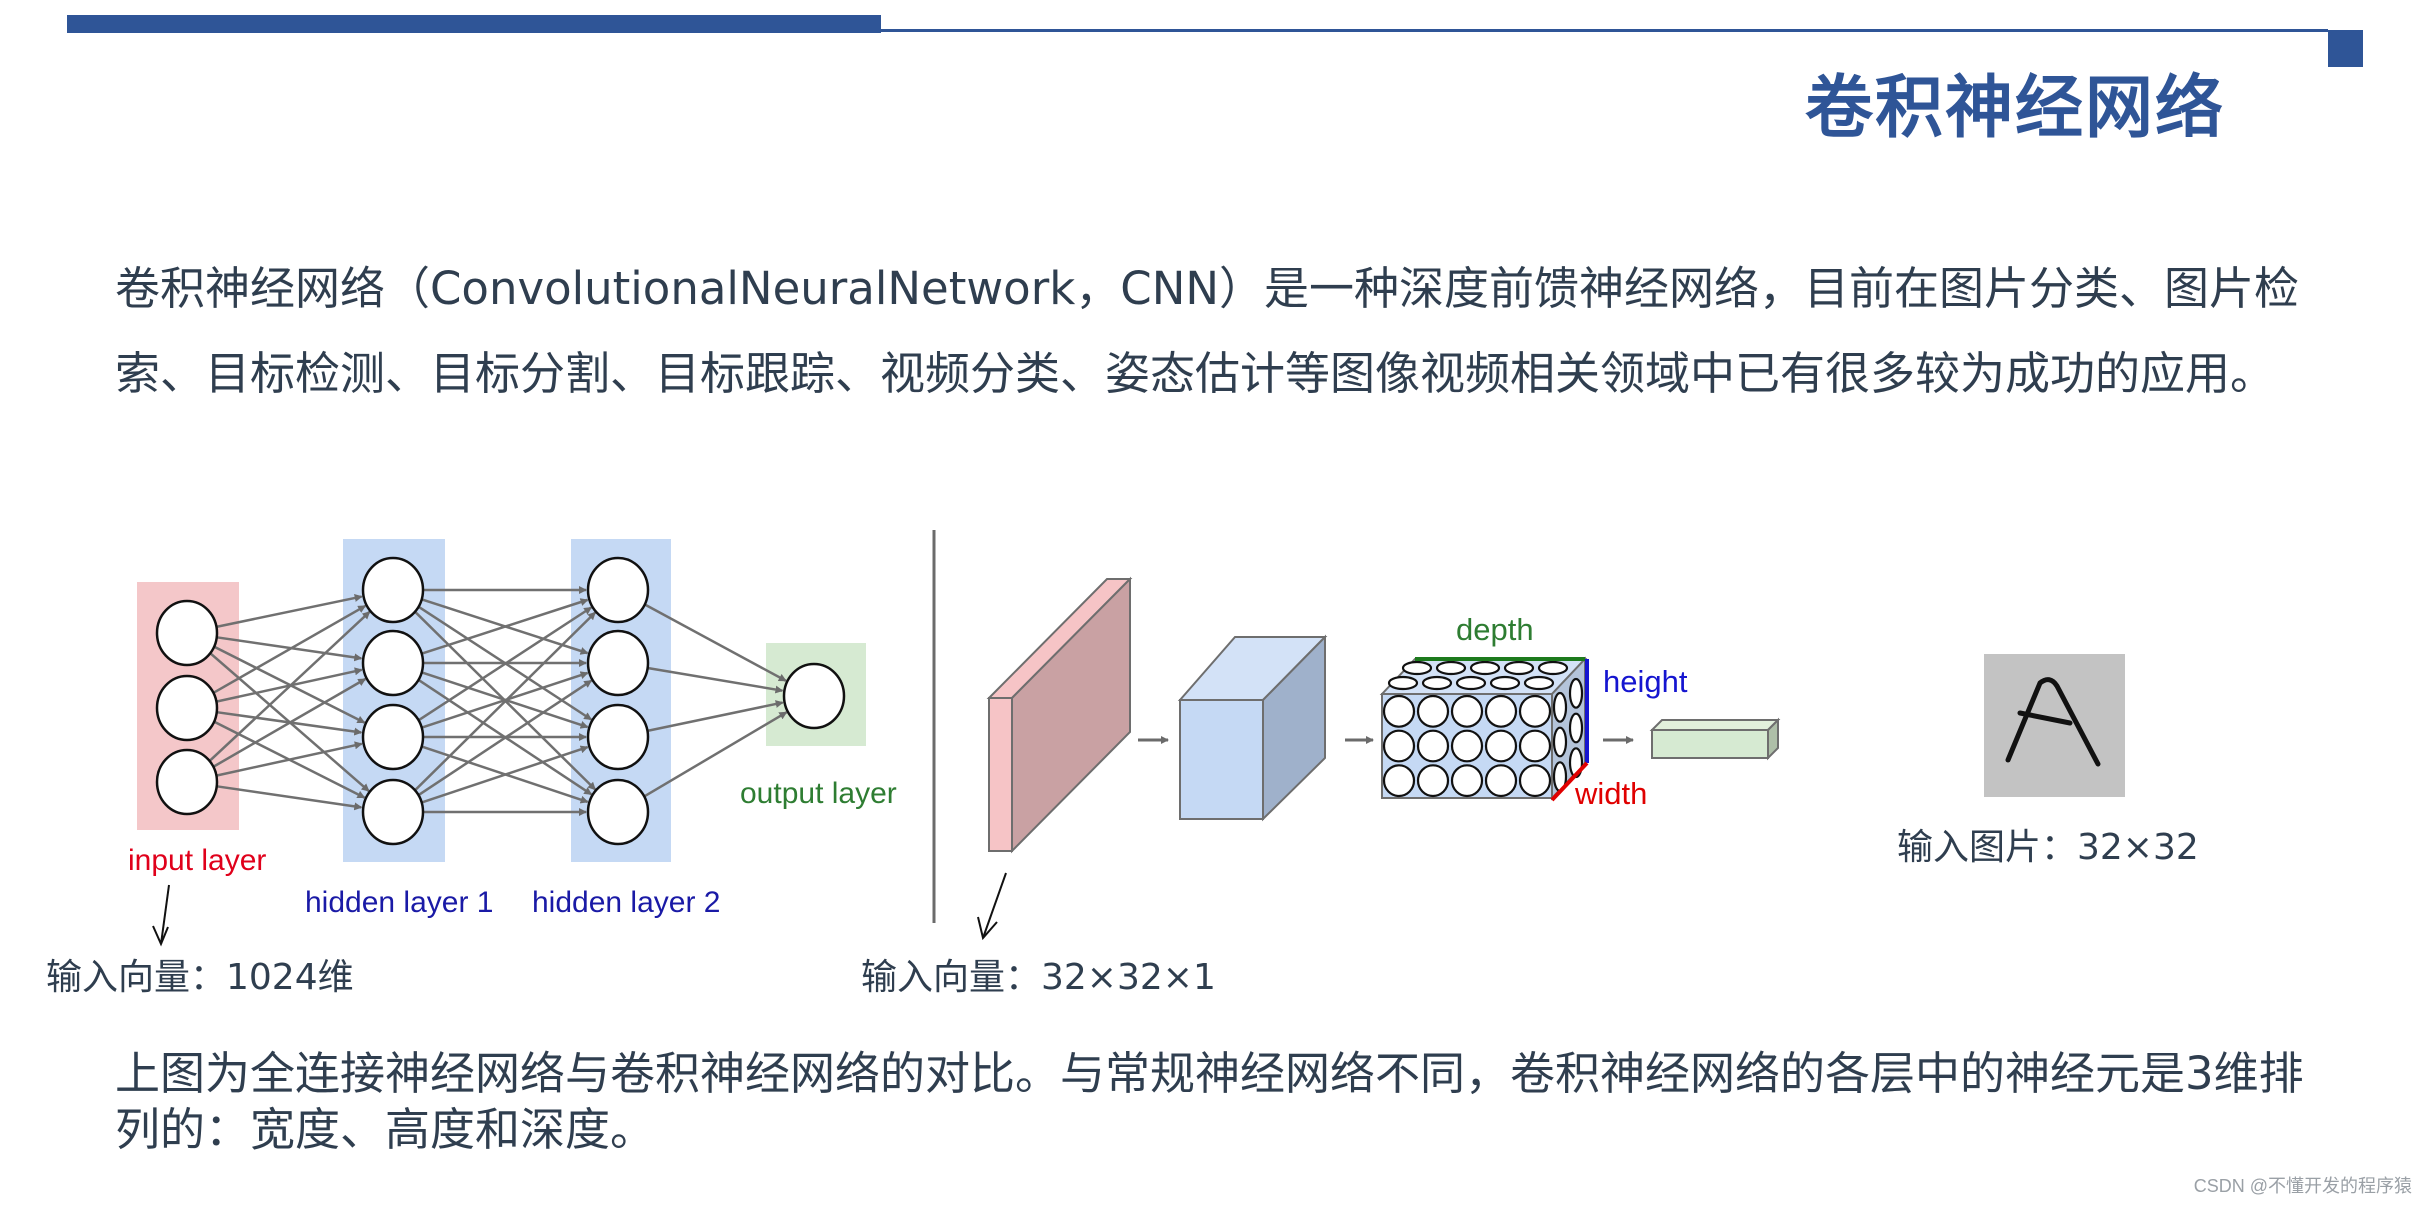 Image resolution: width=2424 pixels, height=1206 pixels. I want to click on output-layer-label: output layer, so click(818, 793).